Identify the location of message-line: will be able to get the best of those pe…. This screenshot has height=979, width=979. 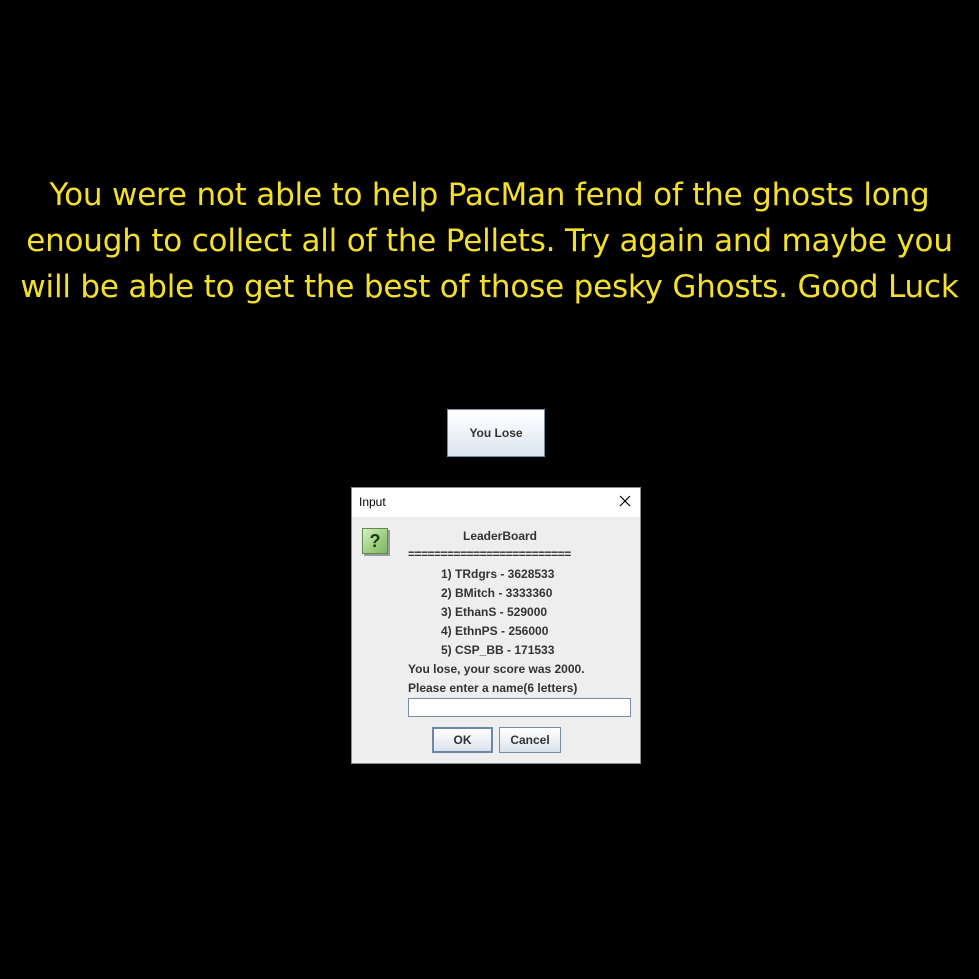
(489, 287).